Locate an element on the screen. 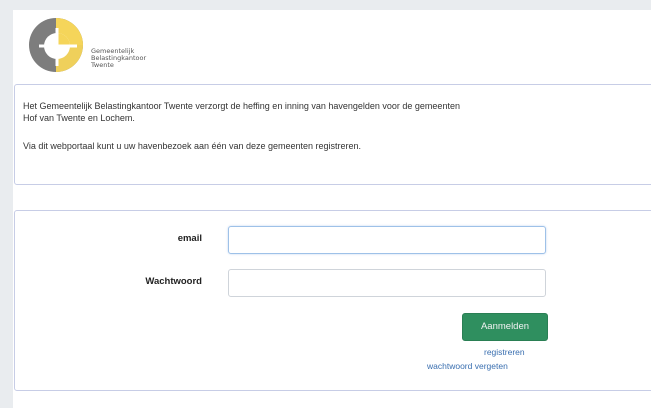  register-link: registreren is located at coordinates (515, 352).